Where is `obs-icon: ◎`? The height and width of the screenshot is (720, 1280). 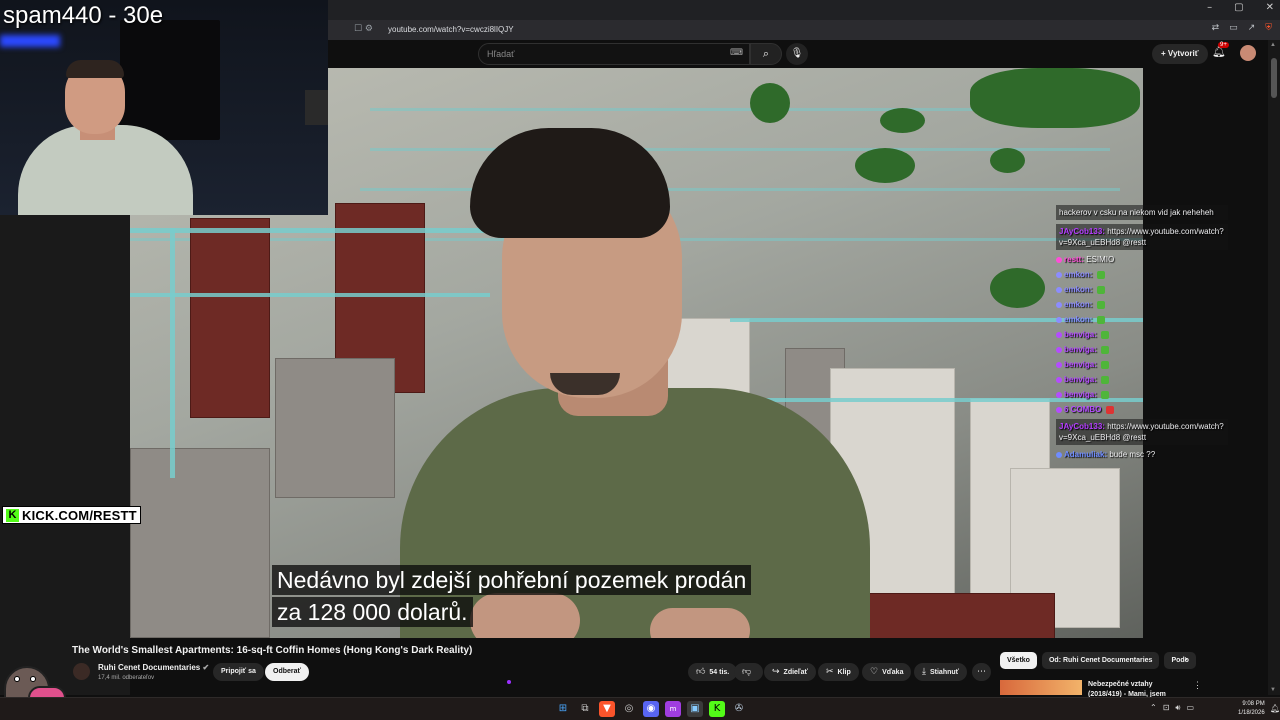 obs-icon: ◎ is located at coordinates (629, 709).